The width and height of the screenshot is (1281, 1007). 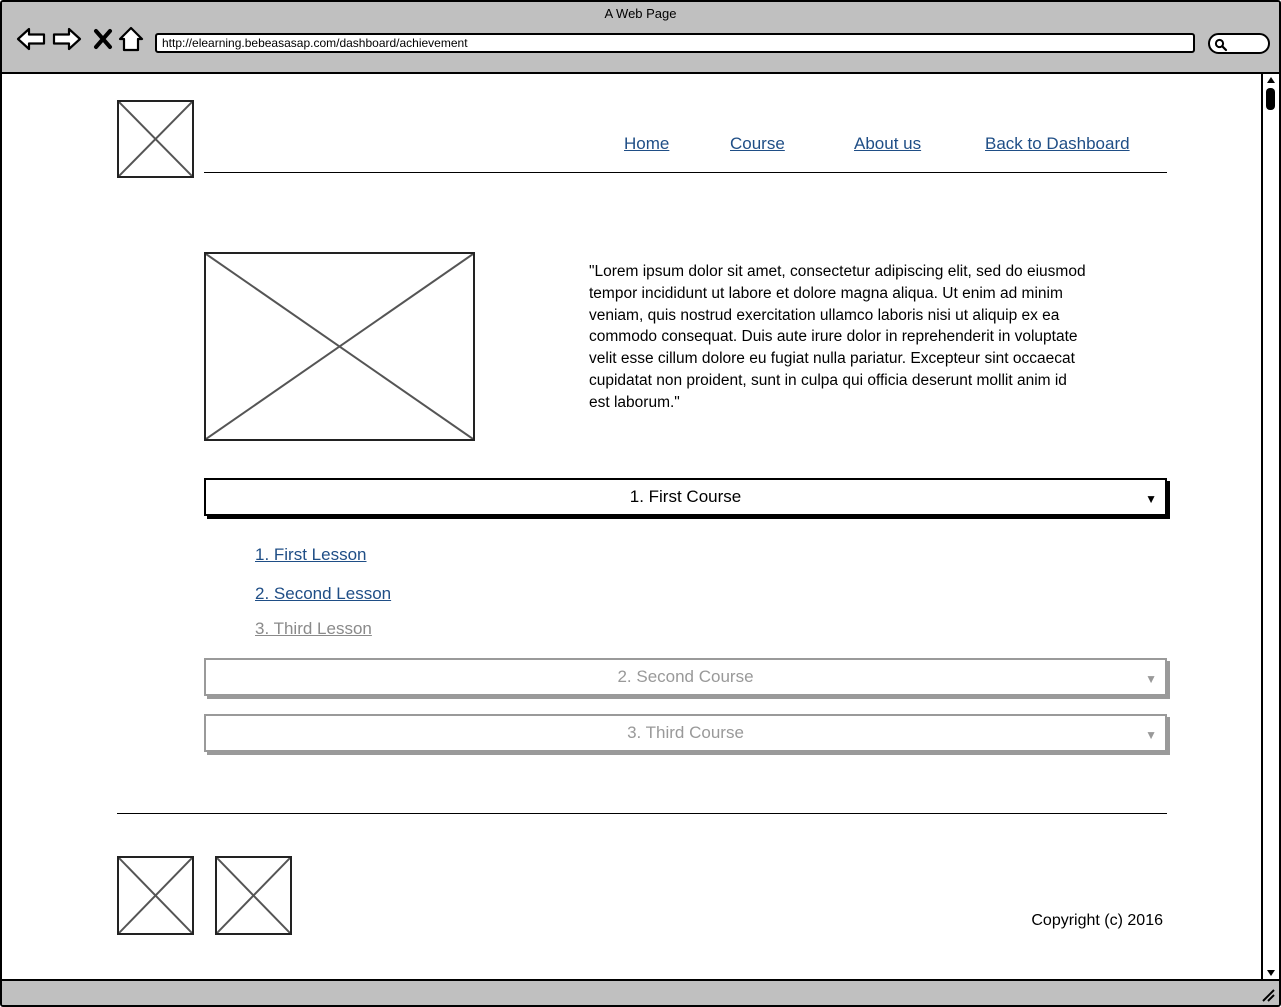 I want to click on forward-arrow-icon, so click(x=67, y=39).